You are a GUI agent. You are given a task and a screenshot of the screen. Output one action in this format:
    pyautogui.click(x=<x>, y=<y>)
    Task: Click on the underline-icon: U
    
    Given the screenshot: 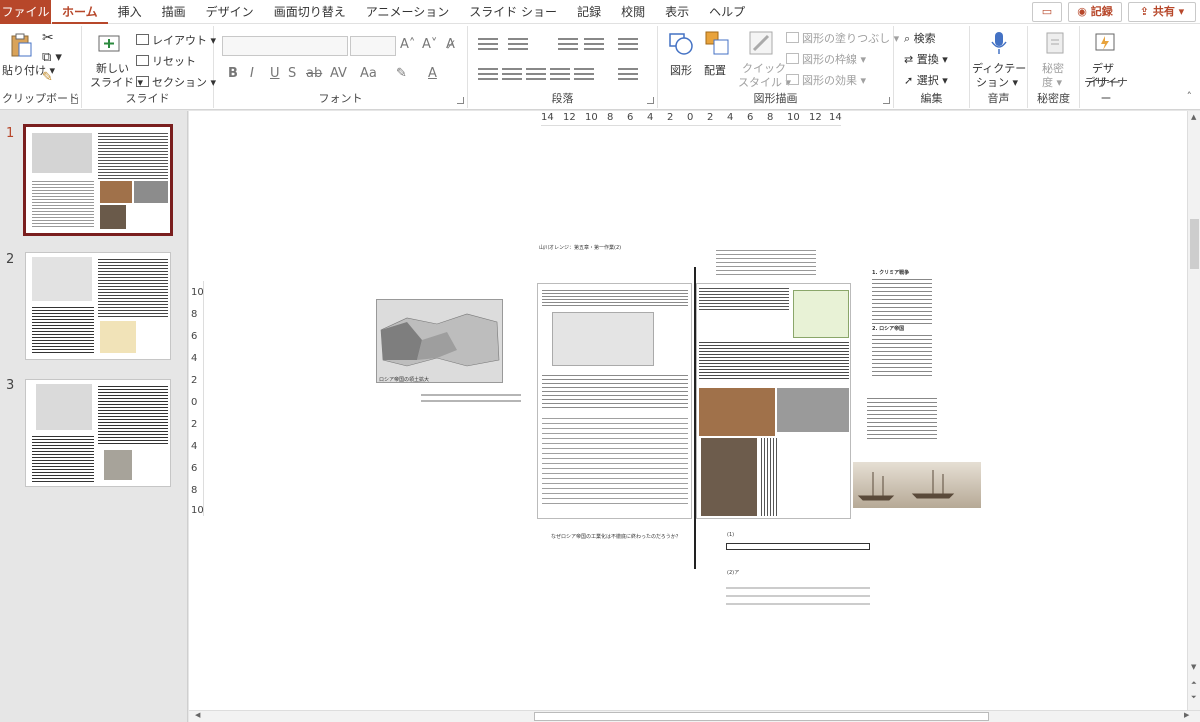 What is the action you would take?
    pyautogui.click(x=275, y=73)
    